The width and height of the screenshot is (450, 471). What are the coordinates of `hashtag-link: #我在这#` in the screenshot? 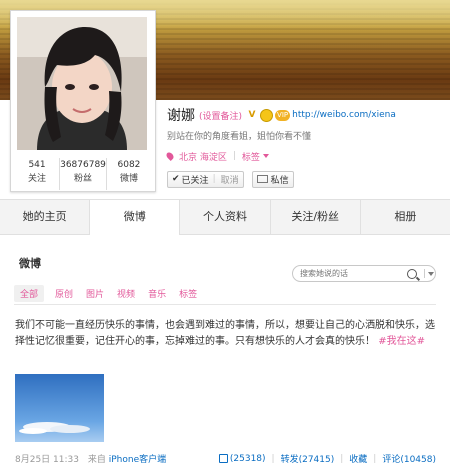 It's located at (401, 341).